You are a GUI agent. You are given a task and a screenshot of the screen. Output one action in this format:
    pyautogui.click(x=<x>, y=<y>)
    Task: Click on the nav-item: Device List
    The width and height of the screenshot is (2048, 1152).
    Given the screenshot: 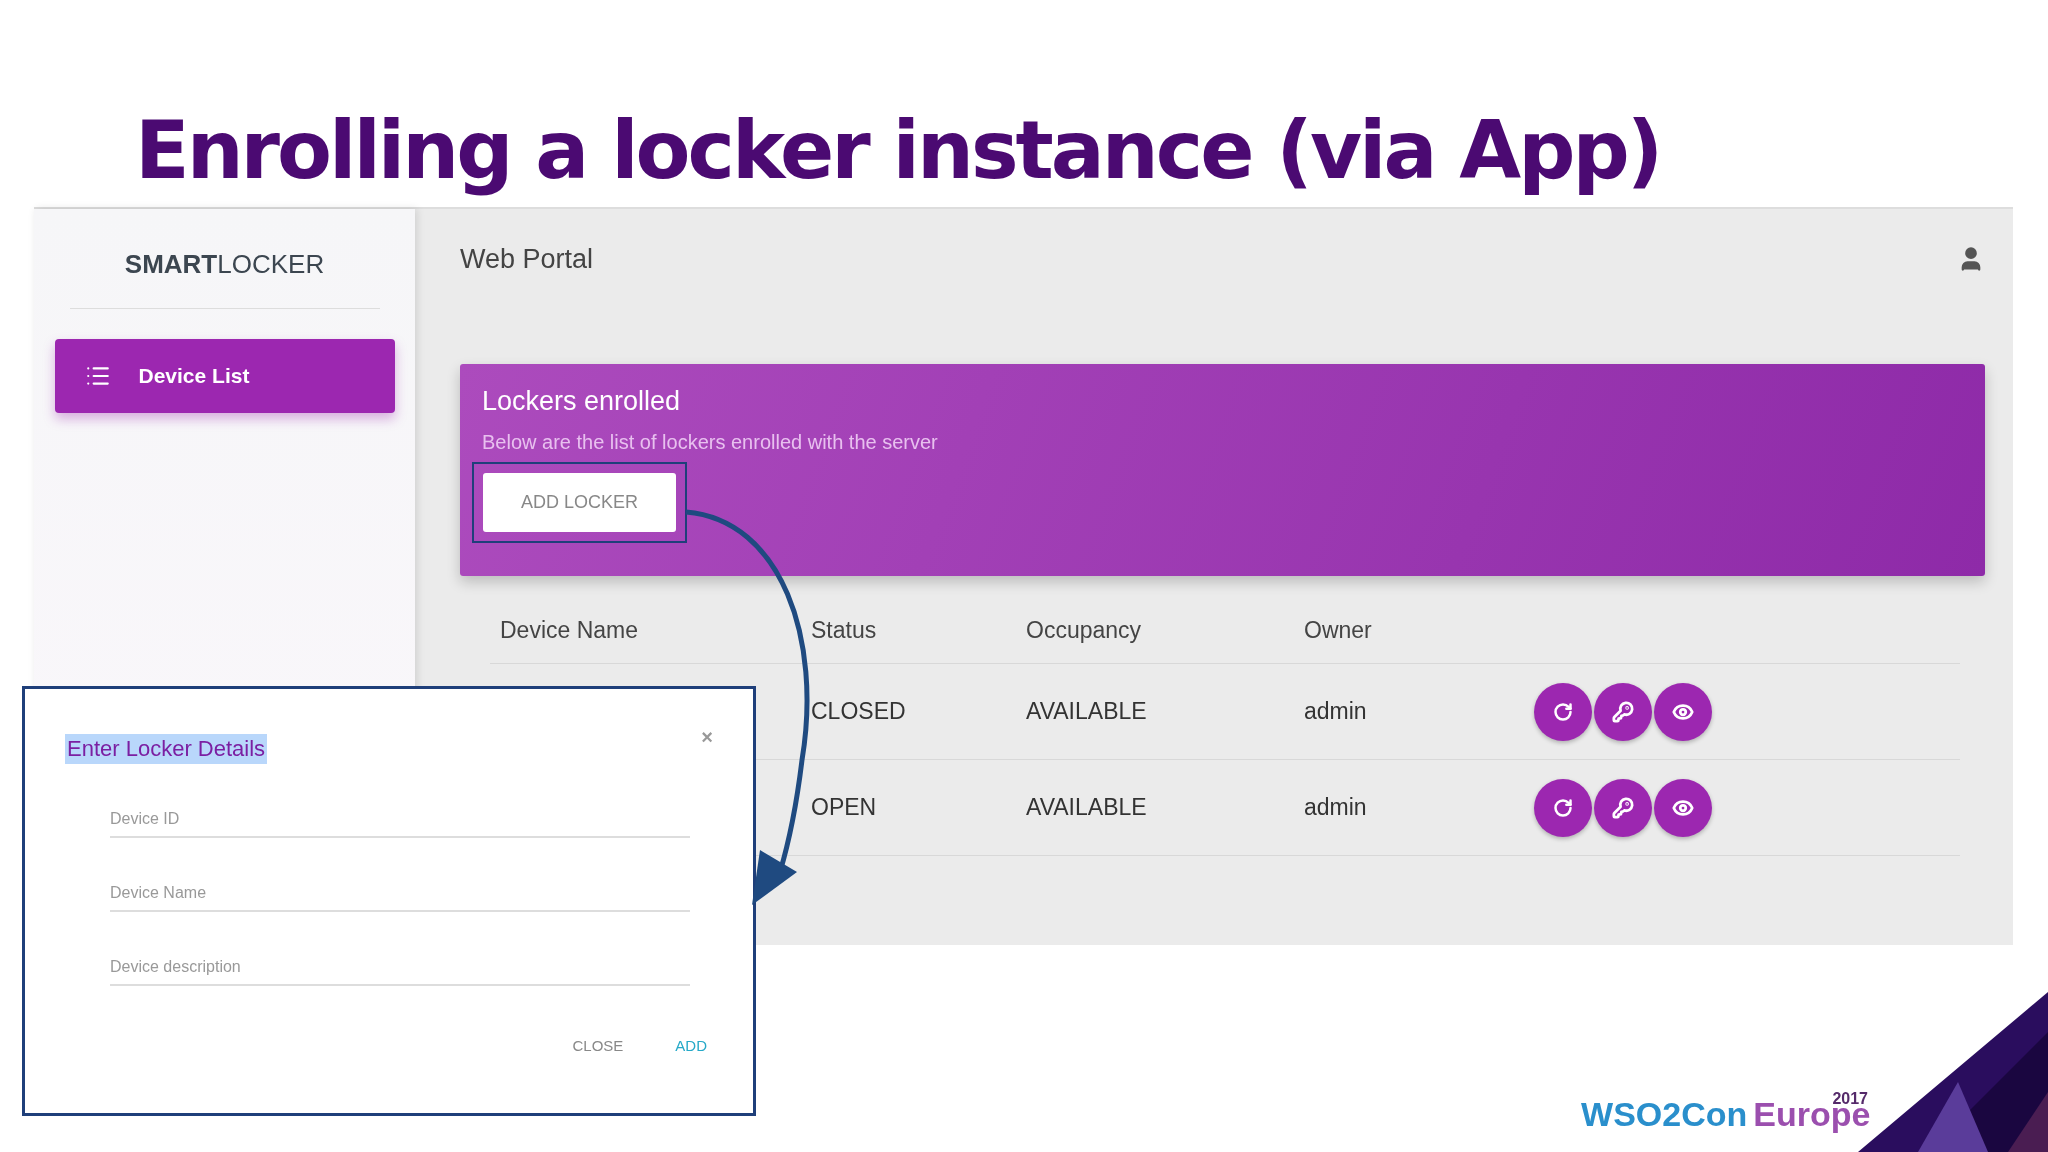 What is the action you would take?
    pyautogui.click(x=224, y=376)
    